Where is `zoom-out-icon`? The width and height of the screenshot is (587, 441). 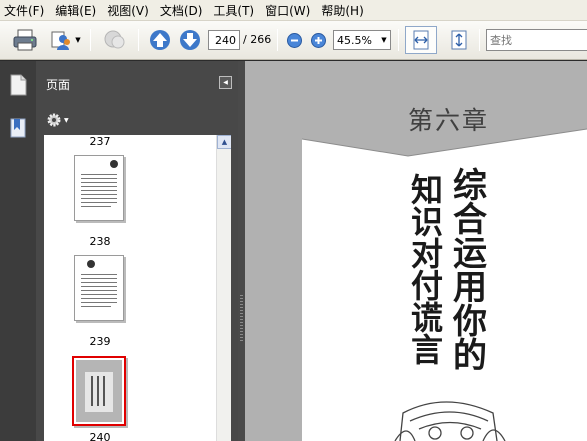
zoom-out-icon is located at coordinates (294, 40).